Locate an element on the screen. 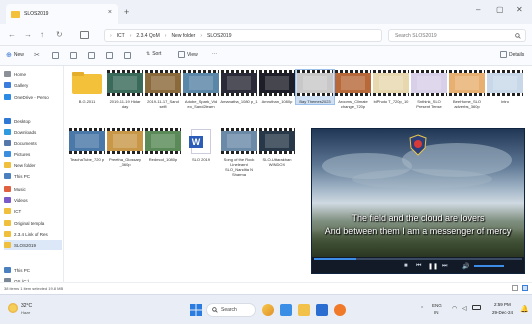  up-button: ↑ is located at coordinates (42, 34).